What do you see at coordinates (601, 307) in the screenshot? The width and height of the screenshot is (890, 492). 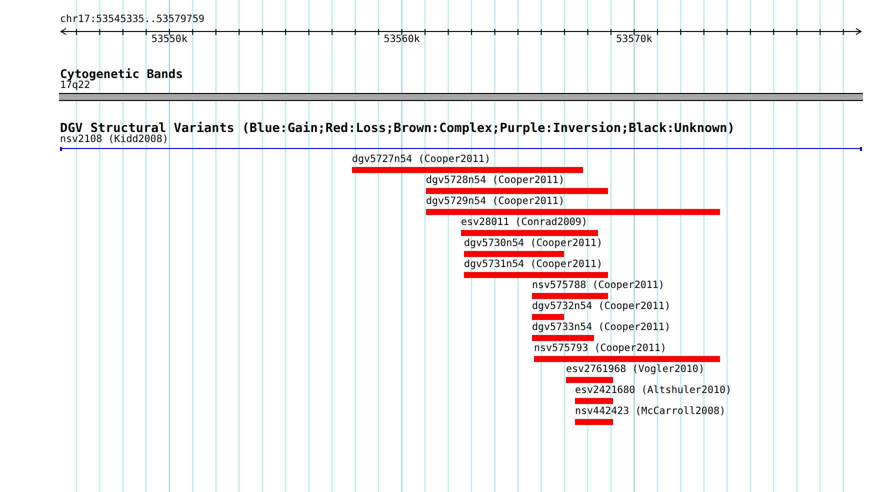 I see `variant-label: dgv5732n54 (Cooper2011)` at bounding box center [601, 307].